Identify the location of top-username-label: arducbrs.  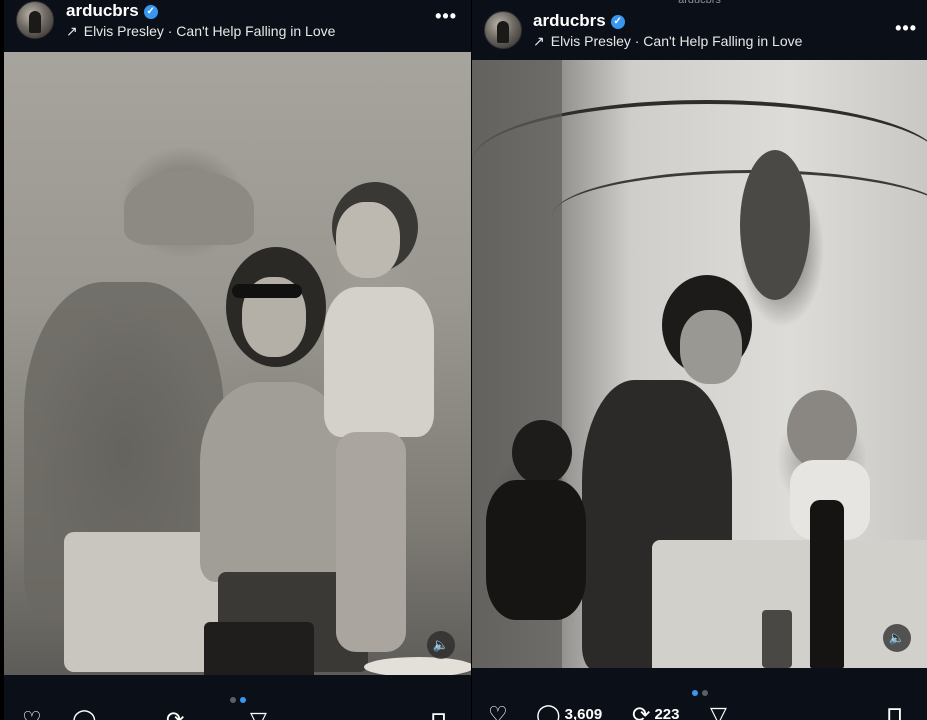
(699, 3).